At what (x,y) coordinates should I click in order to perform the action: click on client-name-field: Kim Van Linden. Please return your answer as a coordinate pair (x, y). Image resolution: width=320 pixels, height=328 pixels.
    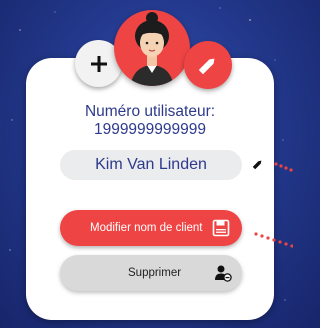
    Looking at the image, I should click on (151, 165).